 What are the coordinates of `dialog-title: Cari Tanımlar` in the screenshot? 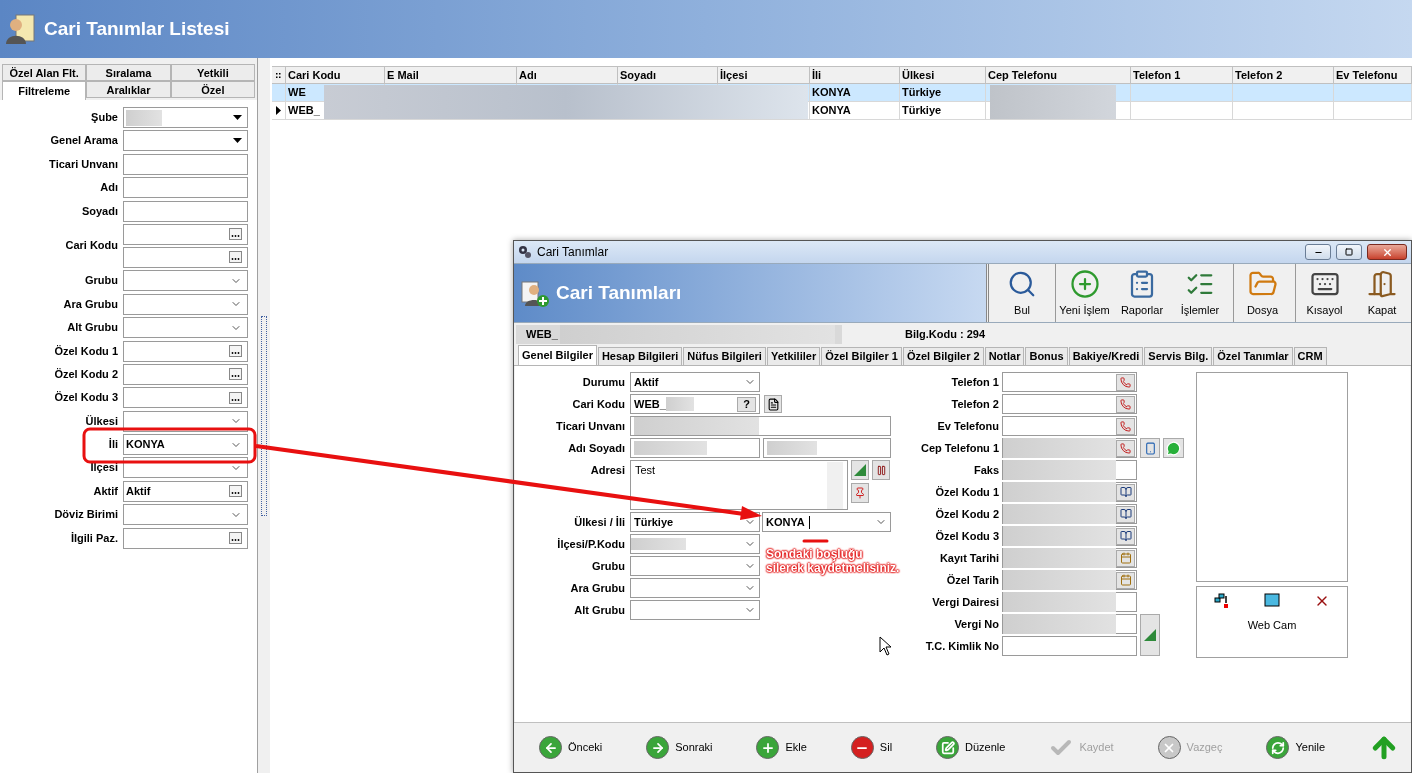 It's located at (573, 252).